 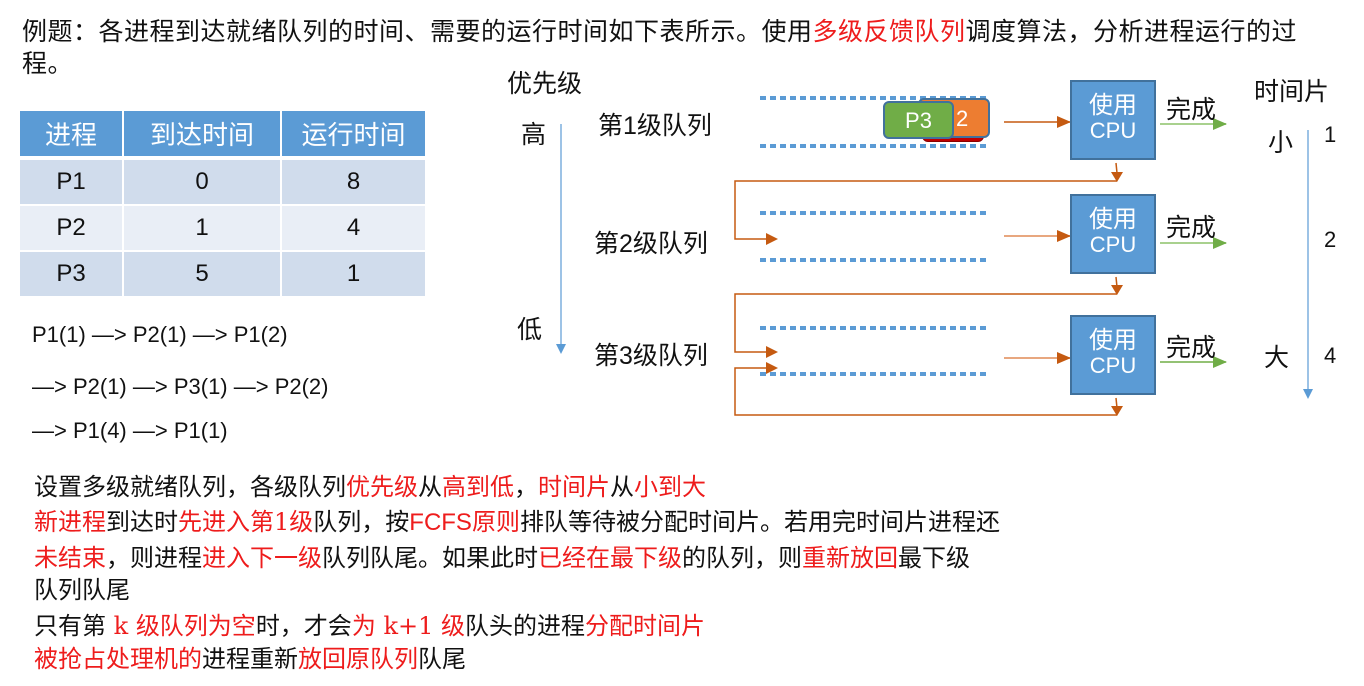 What do you see at coordinates (1281, 142) in the screenshot?
I see `timeslice-small-label: 小` at bounding box center [1281, 142].